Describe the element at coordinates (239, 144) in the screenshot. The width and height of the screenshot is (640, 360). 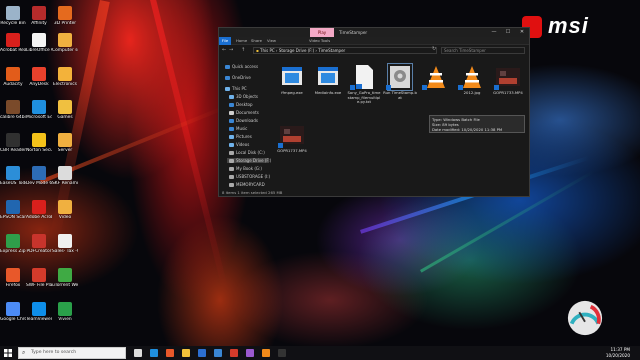
I see `nav-item: Videos` at that location.